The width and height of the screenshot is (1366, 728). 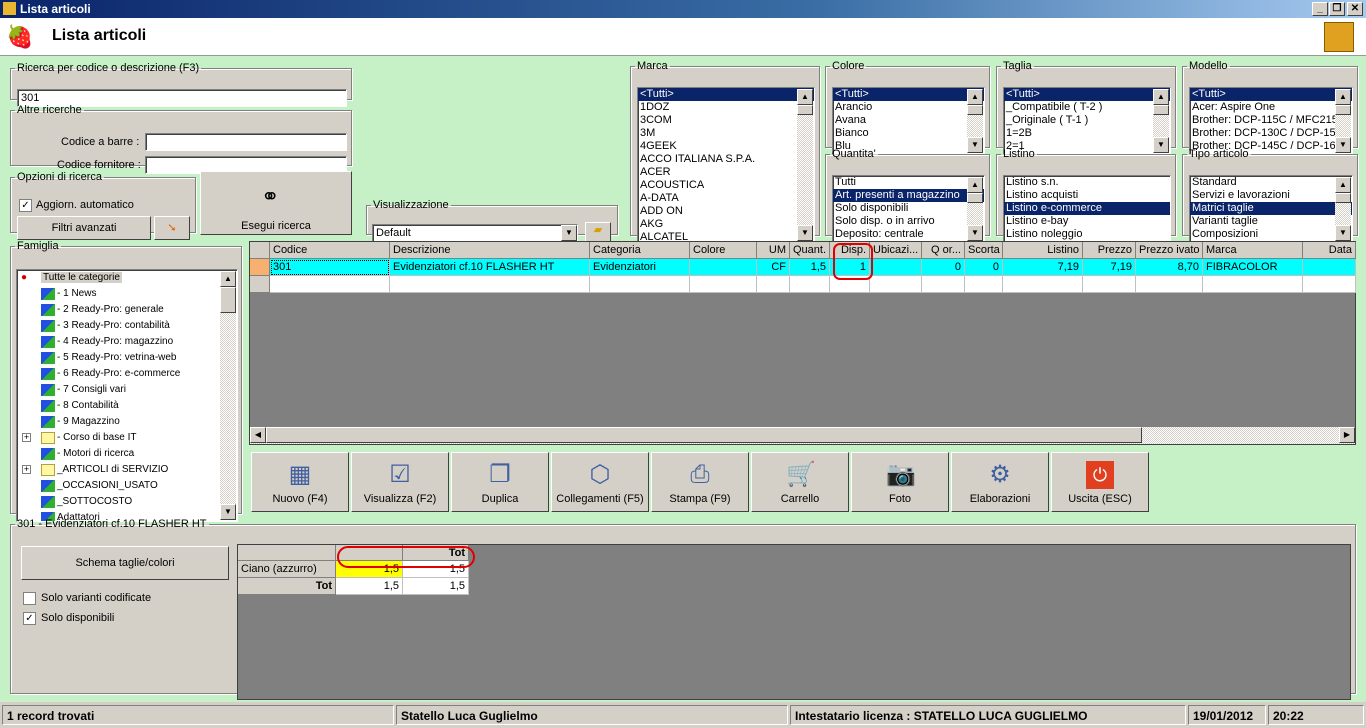 What do you see at coordinates (1355, 9) in the screenshot?
I see `close-button: ✕` at bounding box center [1355, 9].